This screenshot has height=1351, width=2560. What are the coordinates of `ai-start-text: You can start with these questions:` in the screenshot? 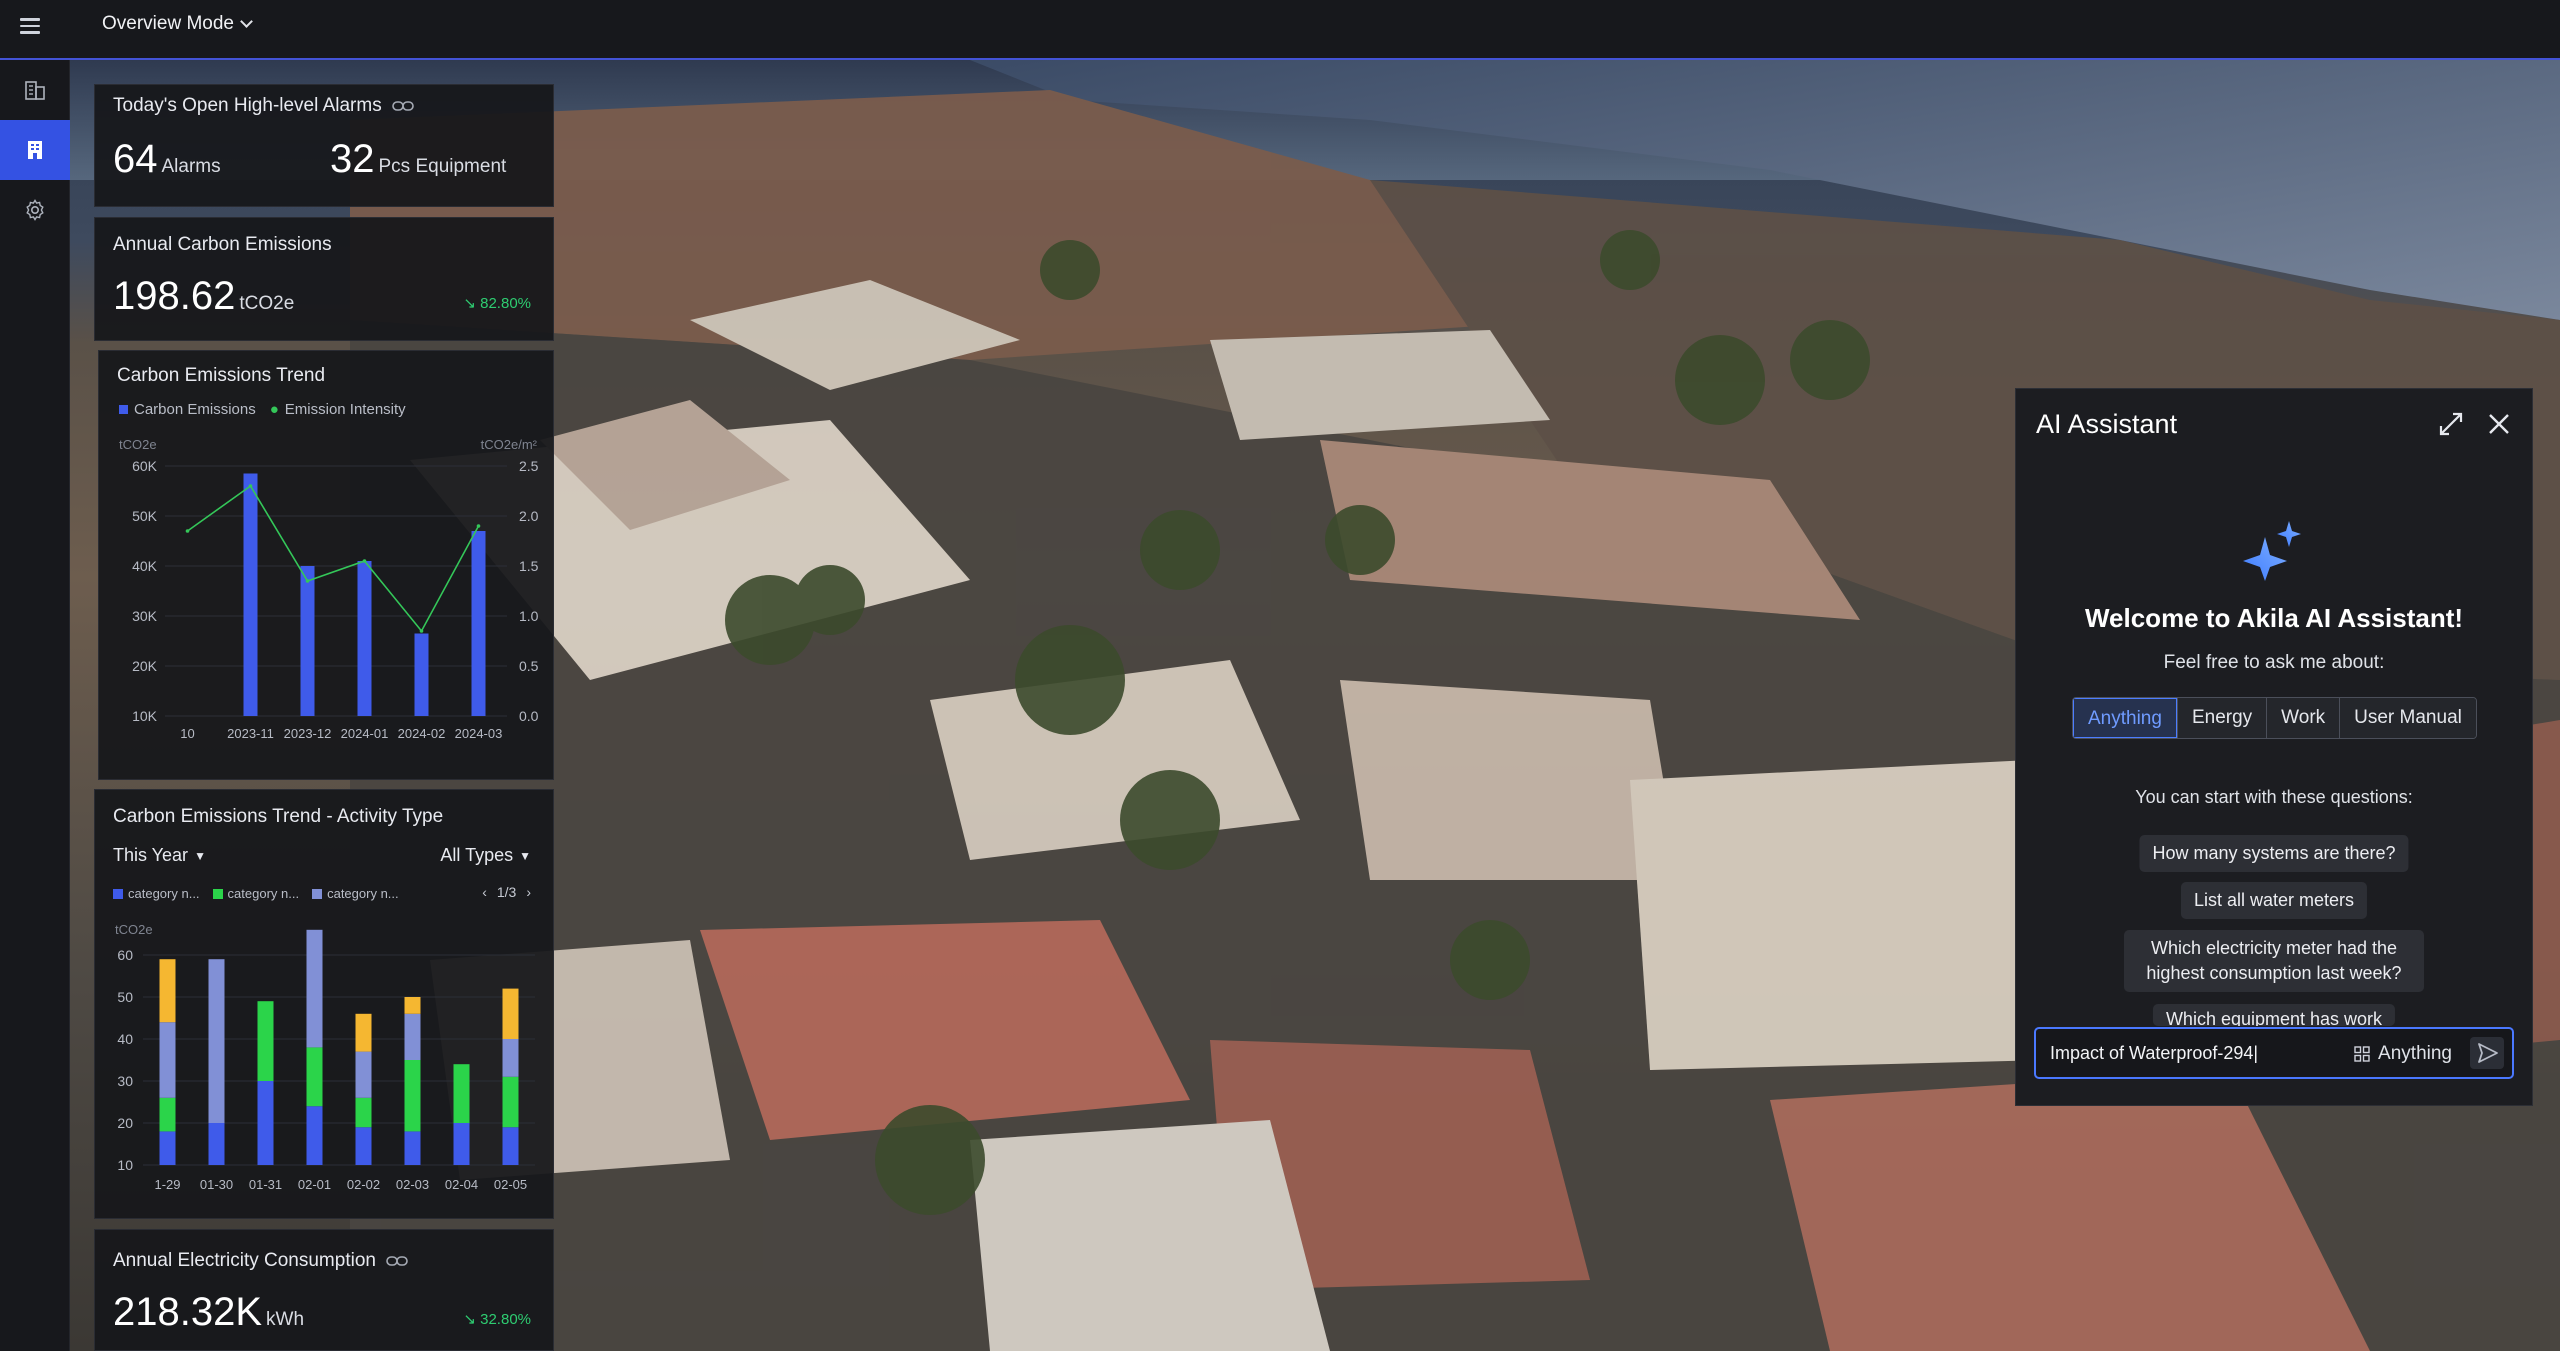 It's located at (2274, 797).